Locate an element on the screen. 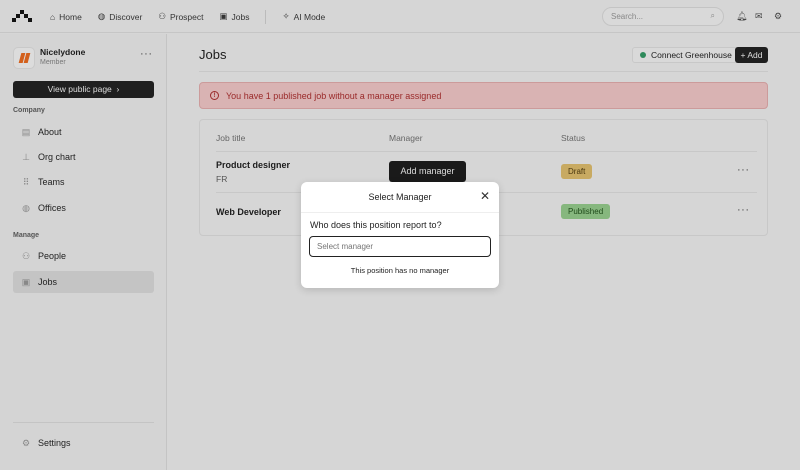  search-input: Search... ⌕ is located at coordinates (663, 16).